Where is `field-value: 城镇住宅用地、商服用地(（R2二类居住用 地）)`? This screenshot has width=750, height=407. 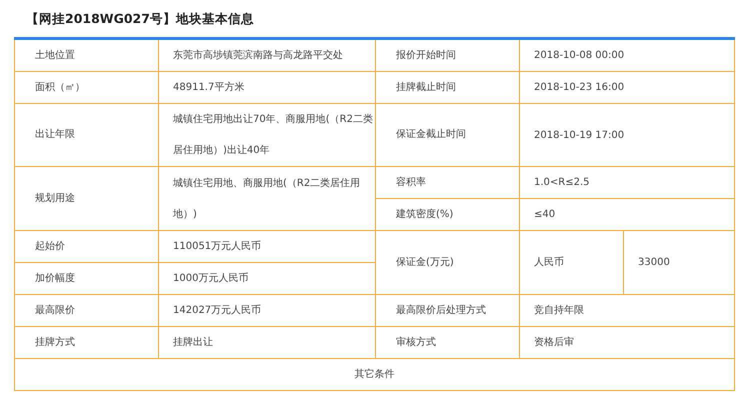
field-value: 城镇住宅用地、商服用地(（R2二类居住用 地）) is located at coordinates (266, 199).